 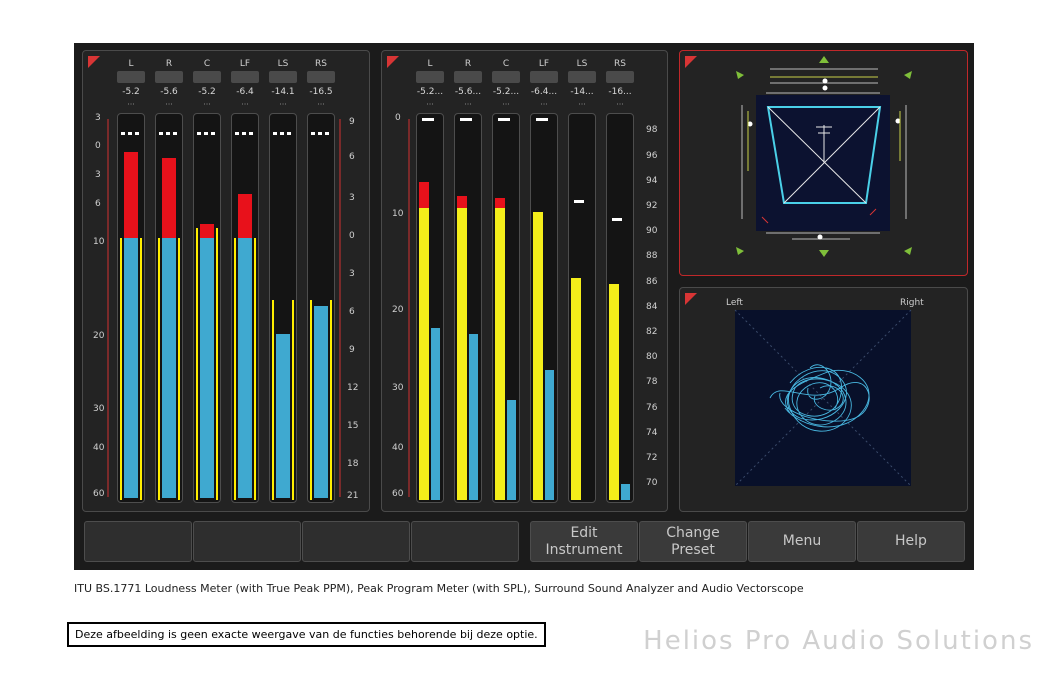 What do you see at coordinates (620, 64) in the screenshot?
I see `channel-label: RS` at bounding box center [620, 64].